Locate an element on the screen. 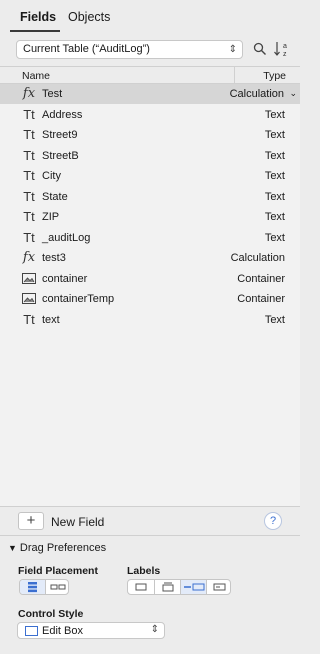 This screenshot has height=654, width=320. vertical-stack-icon is located at coordinates (32, 587).